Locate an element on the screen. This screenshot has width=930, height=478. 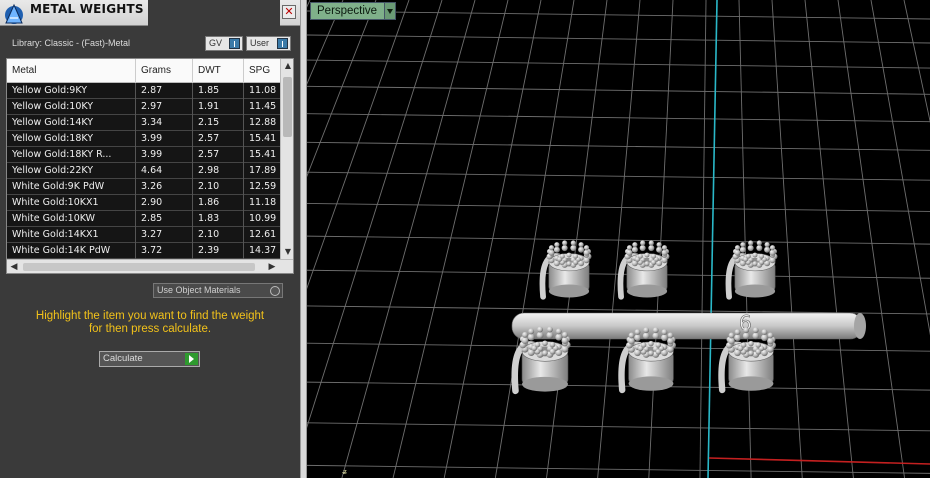
table-row: Yellow Gold:18KY 3.99 2.57 15.41 is located at coordinates (143, 139).